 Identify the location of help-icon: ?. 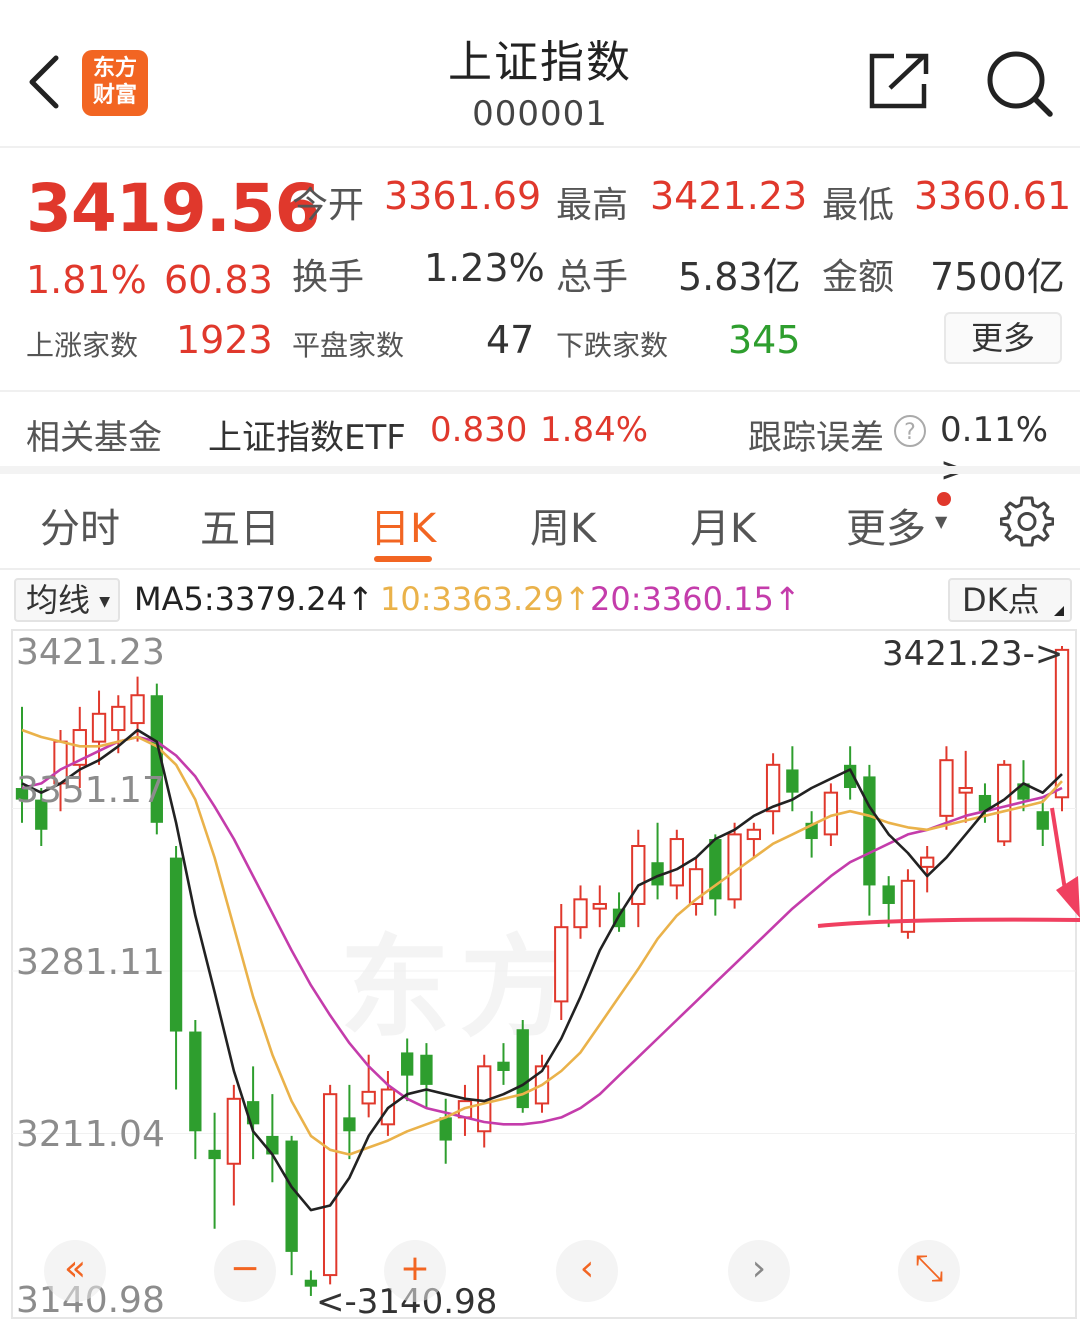
(910, 431).